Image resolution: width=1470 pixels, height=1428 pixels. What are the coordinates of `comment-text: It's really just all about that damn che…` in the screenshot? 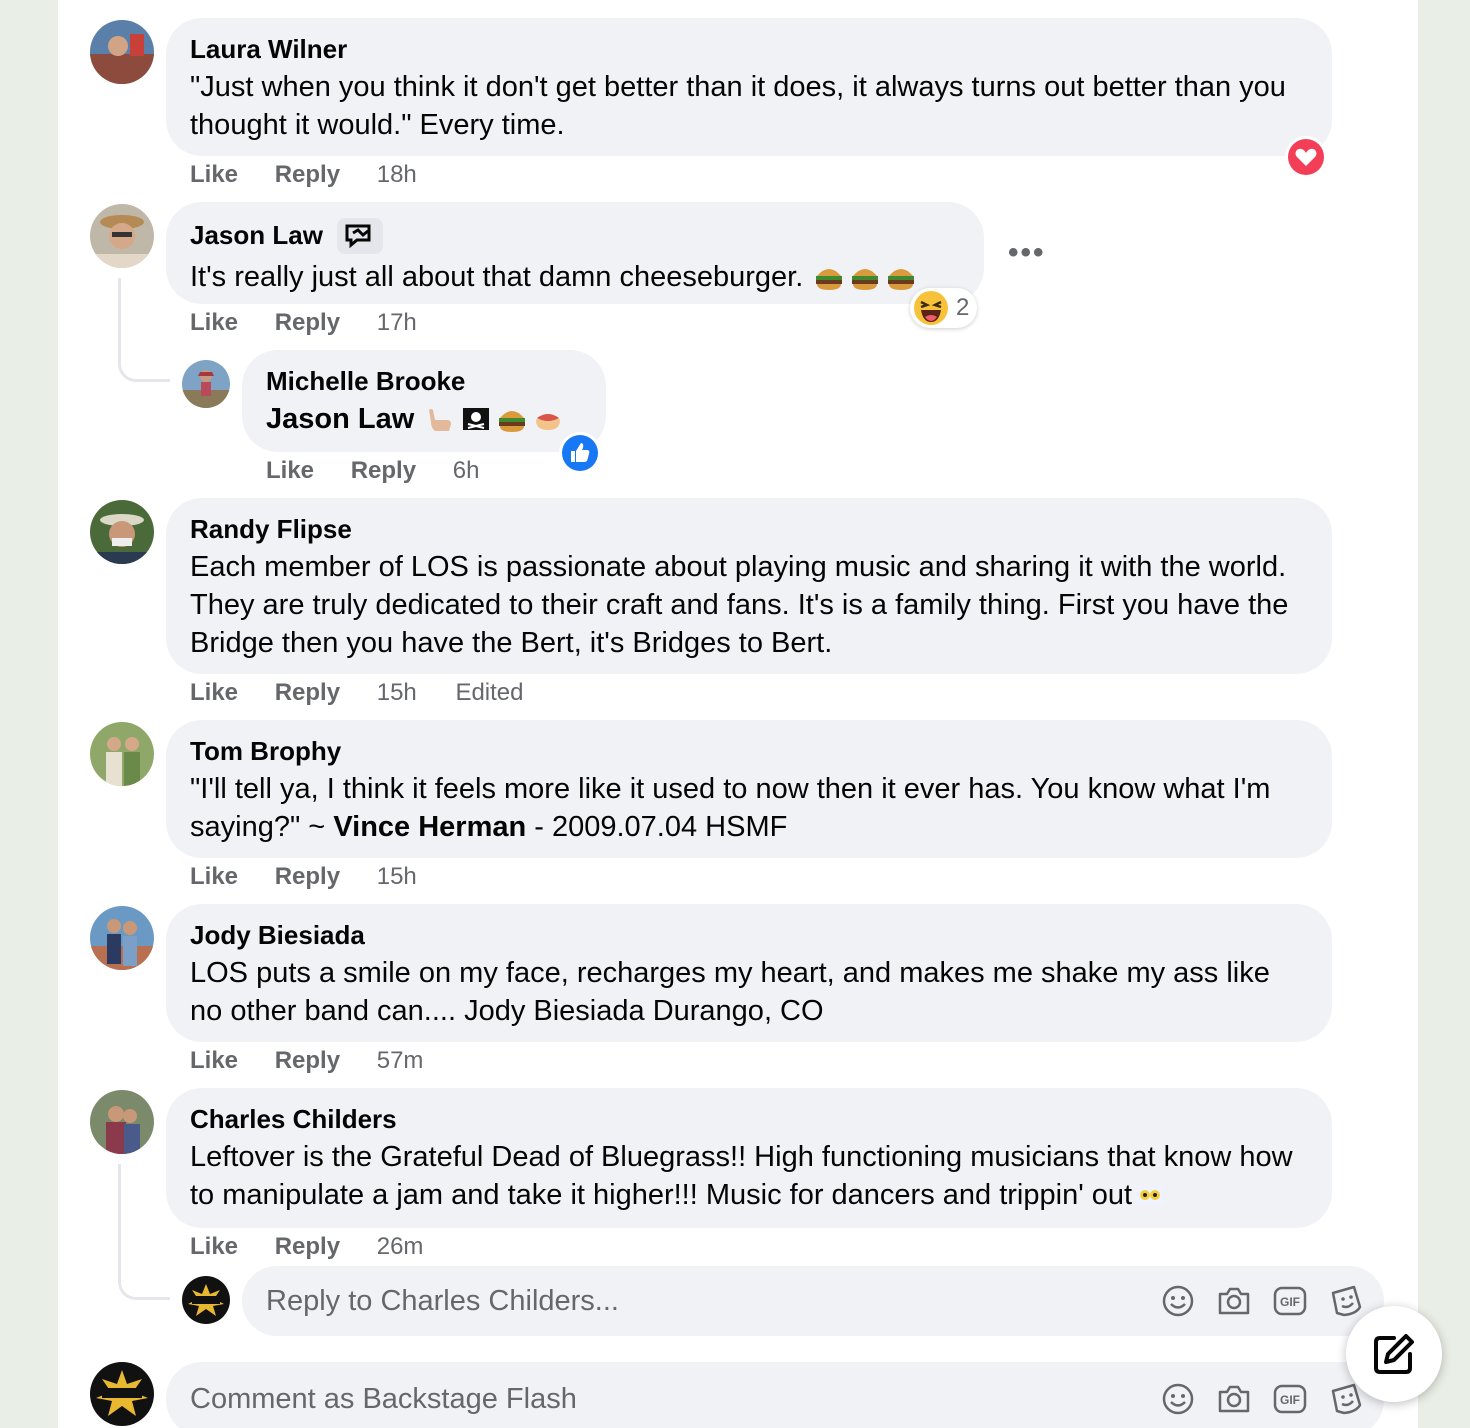 It's located at (575, 277).